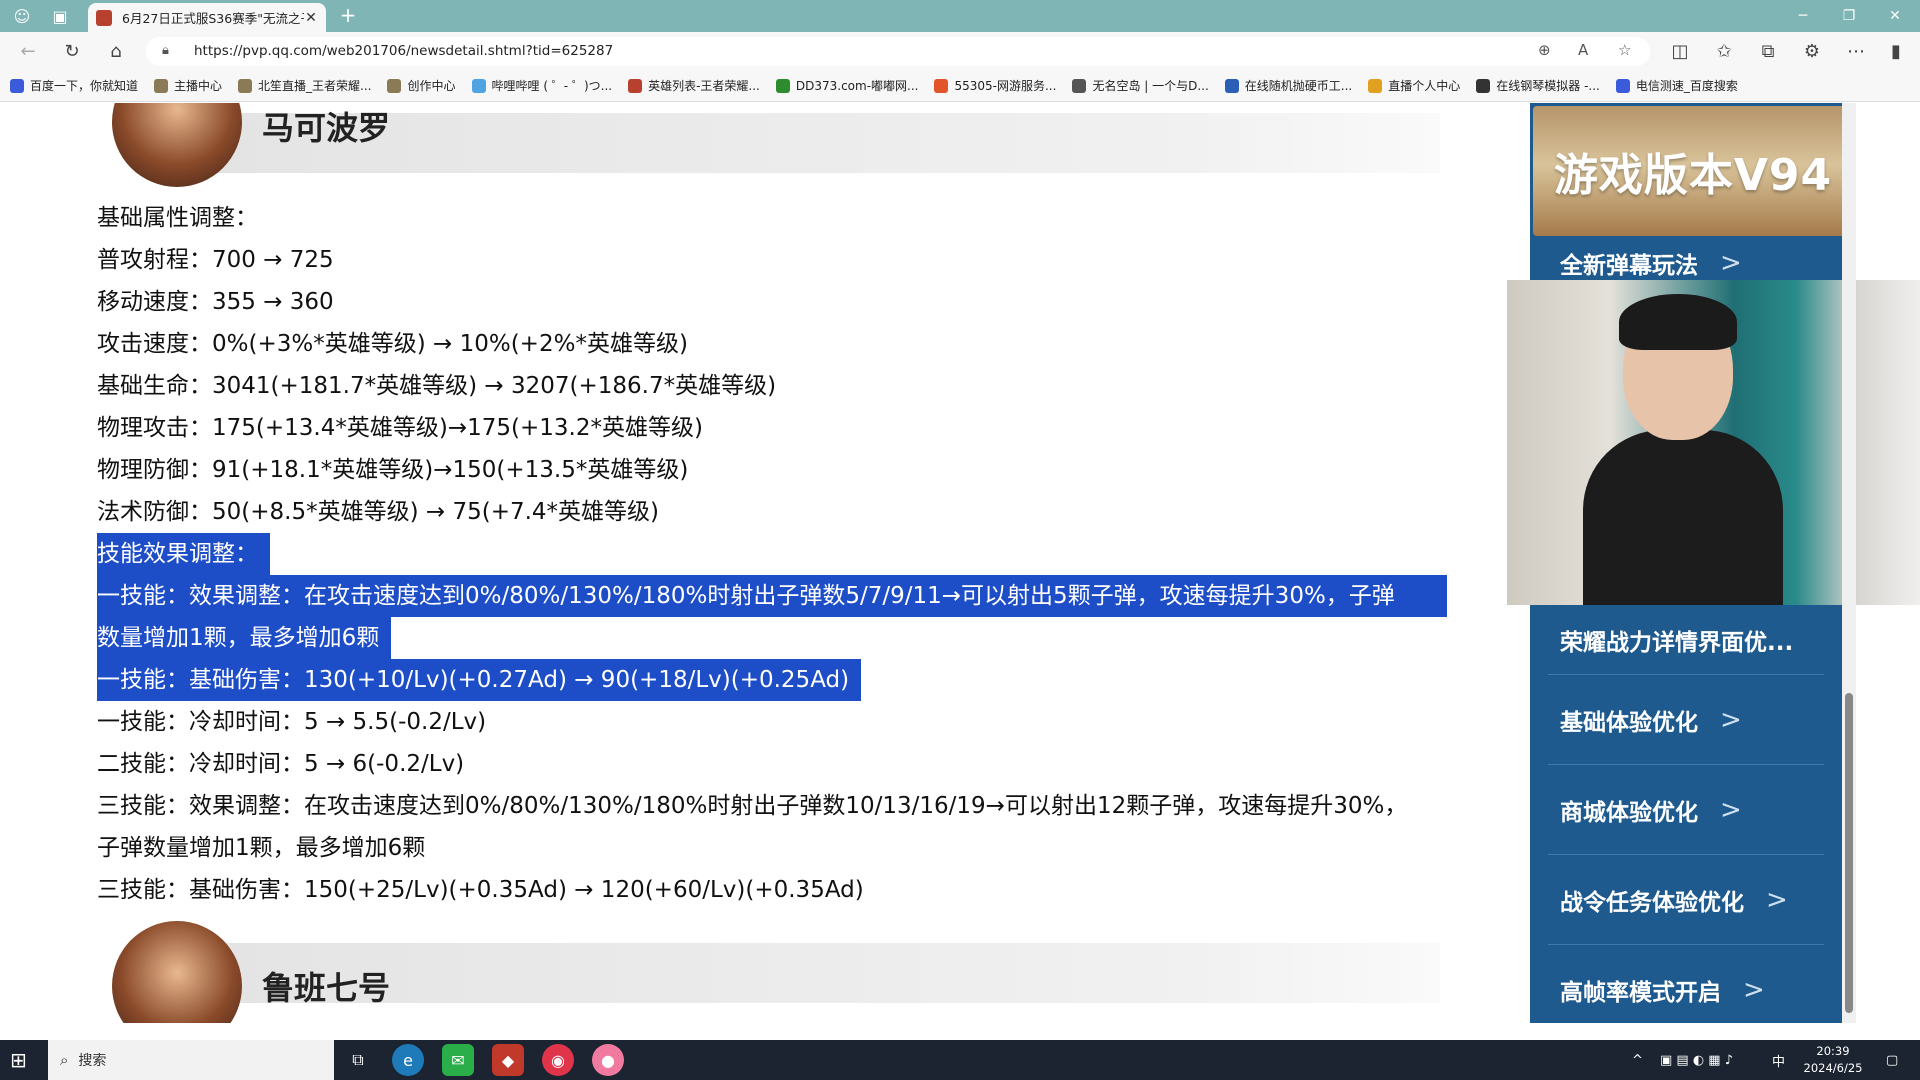 The width and height of the screenshot is (1920, 1080). What do you see at coordinates (508, 1060) in the screenshot?
I see `app-icon: ◆` at bounding box center [508, 1060].